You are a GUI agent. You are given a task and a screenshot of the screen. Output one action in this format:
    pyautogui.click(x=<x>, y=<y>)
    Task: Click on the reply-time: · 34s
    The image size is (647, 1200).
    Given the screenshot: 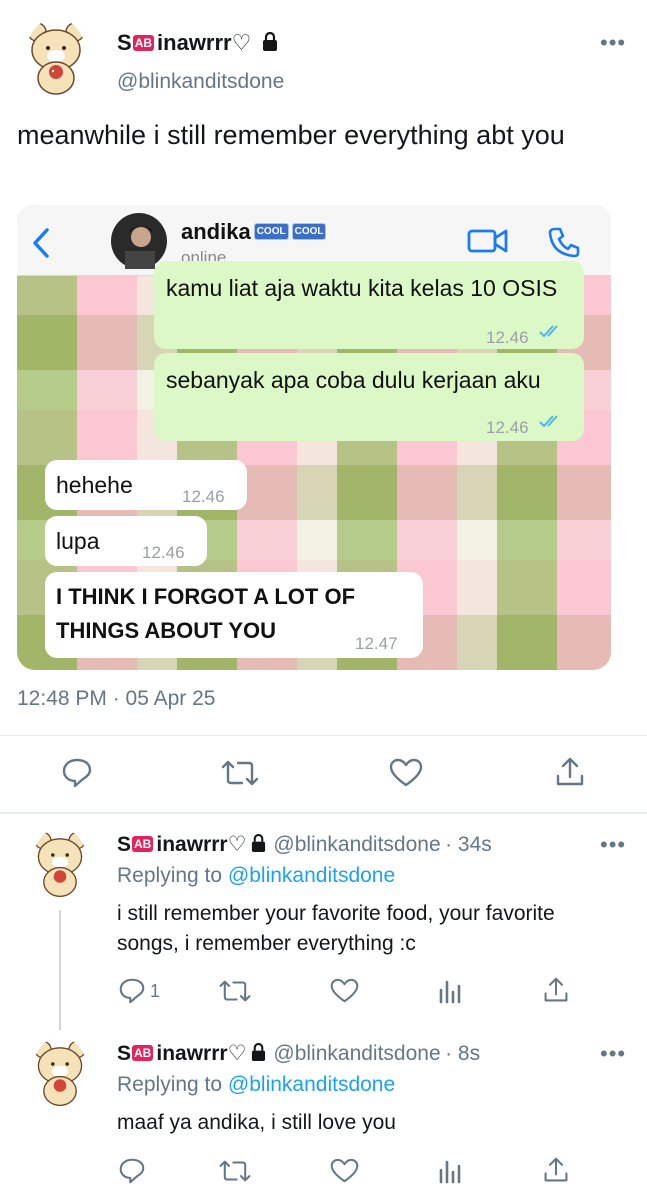 What is the action you would take?
    pyautogui.click(x=468, y=844)
    